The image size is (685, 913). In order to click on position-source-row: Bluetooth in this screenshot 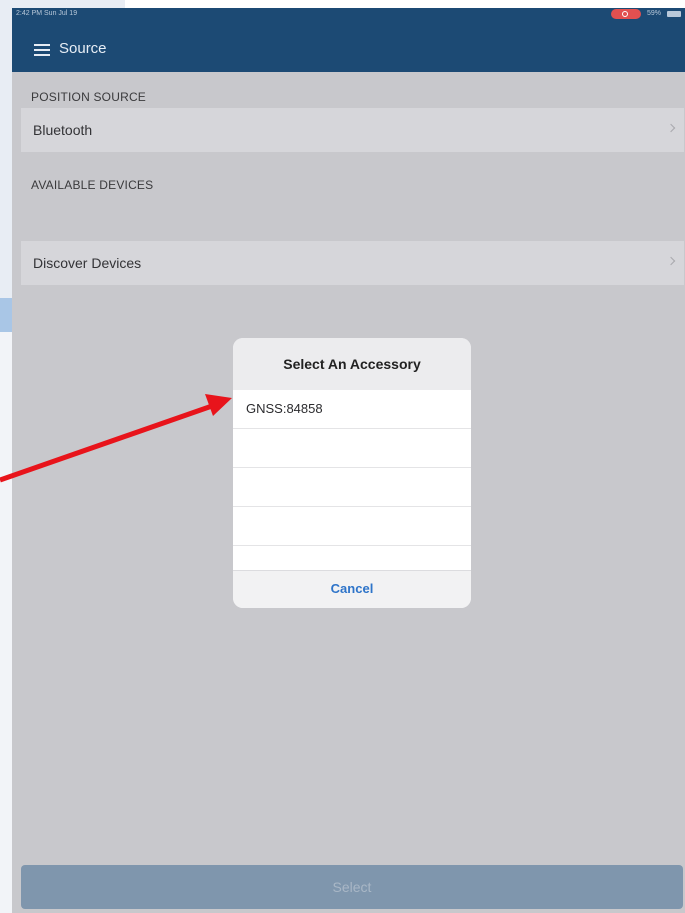, I will do `click(352, 130)`.